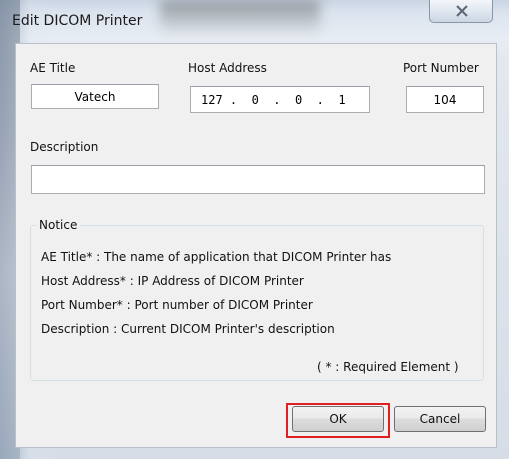 The height and width of the screenshot is (459, 509). I want to click on port-number-input: 104, so click(445, 99).